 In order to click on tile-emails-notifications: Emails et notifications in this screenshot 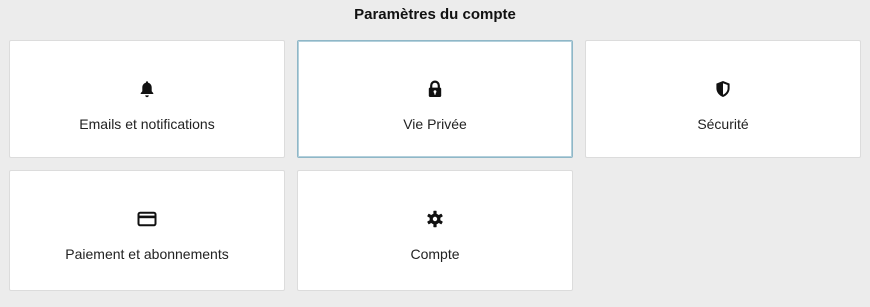, I will do `click(147, 99)`.